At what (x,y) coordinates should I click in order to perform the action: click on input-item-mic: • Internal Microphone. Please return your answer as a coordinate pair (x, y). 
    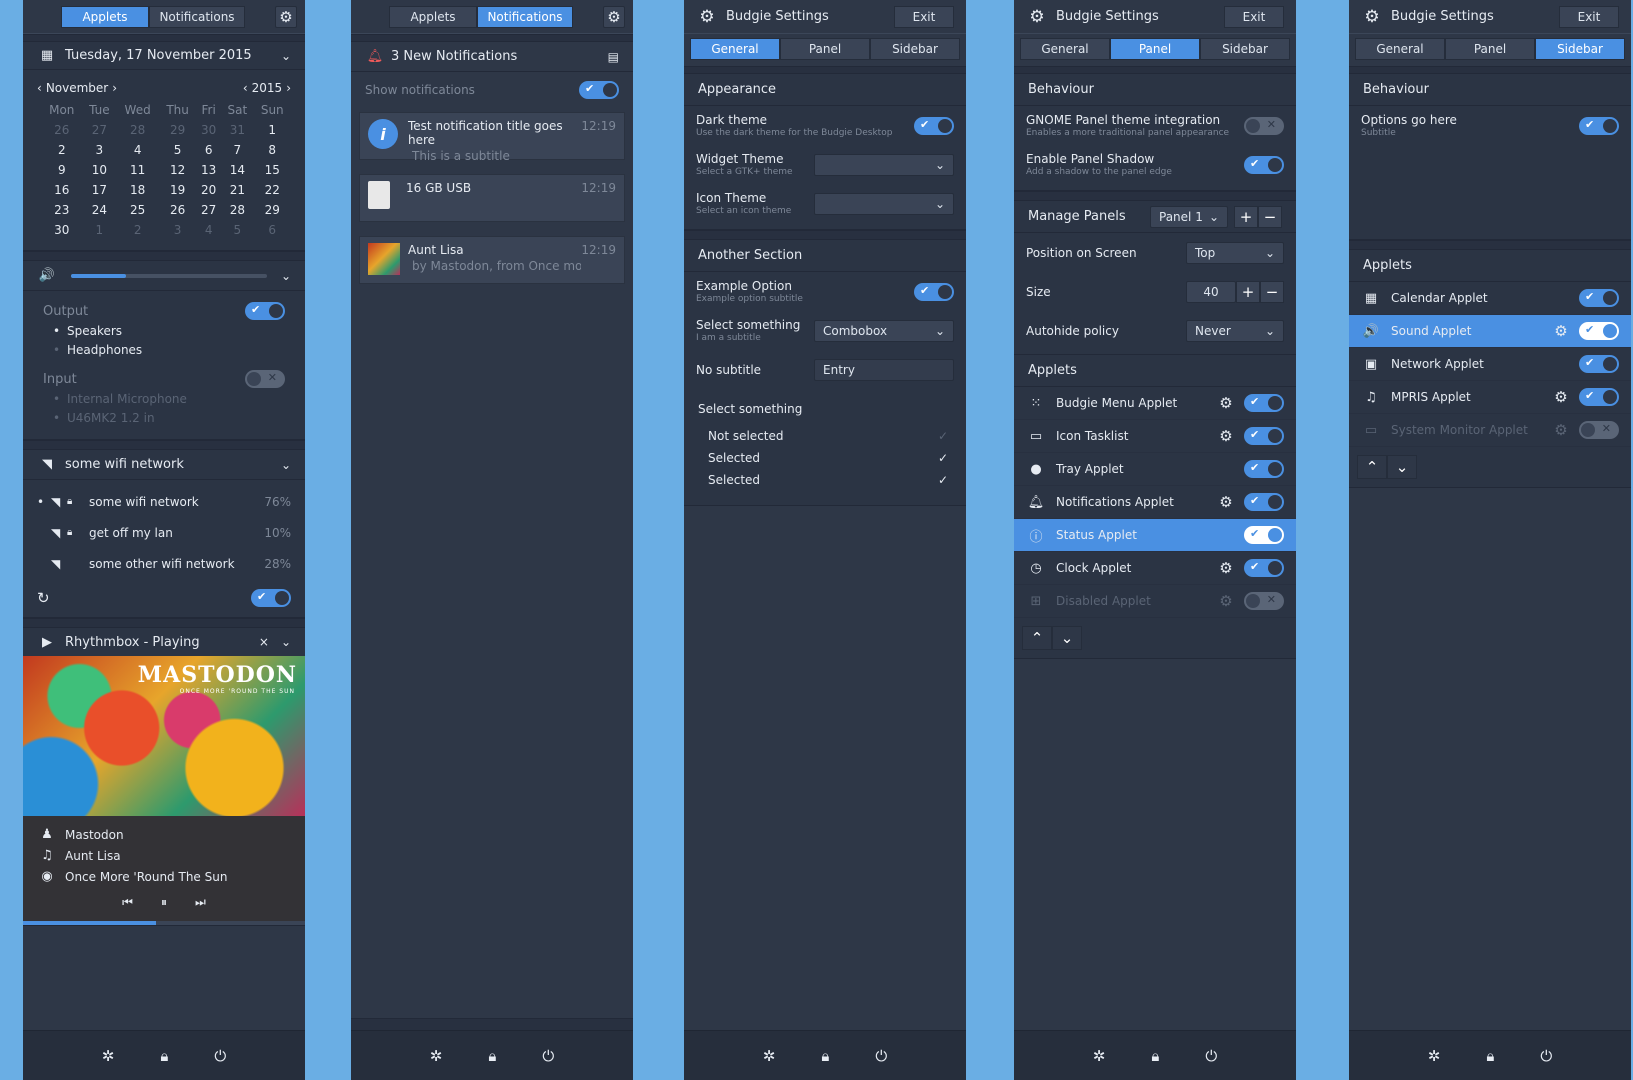
    Looking at the image, I should click on (164, 398).